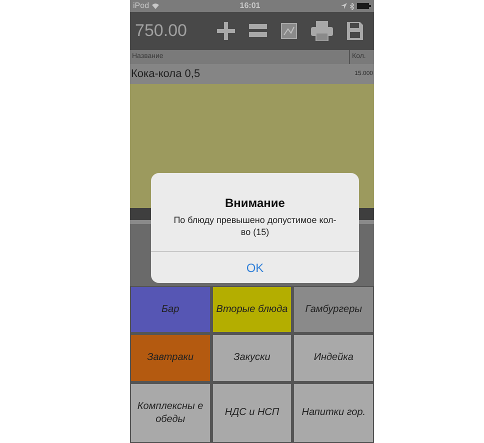  I want to click on ok-button: OK, so click(255, 267).